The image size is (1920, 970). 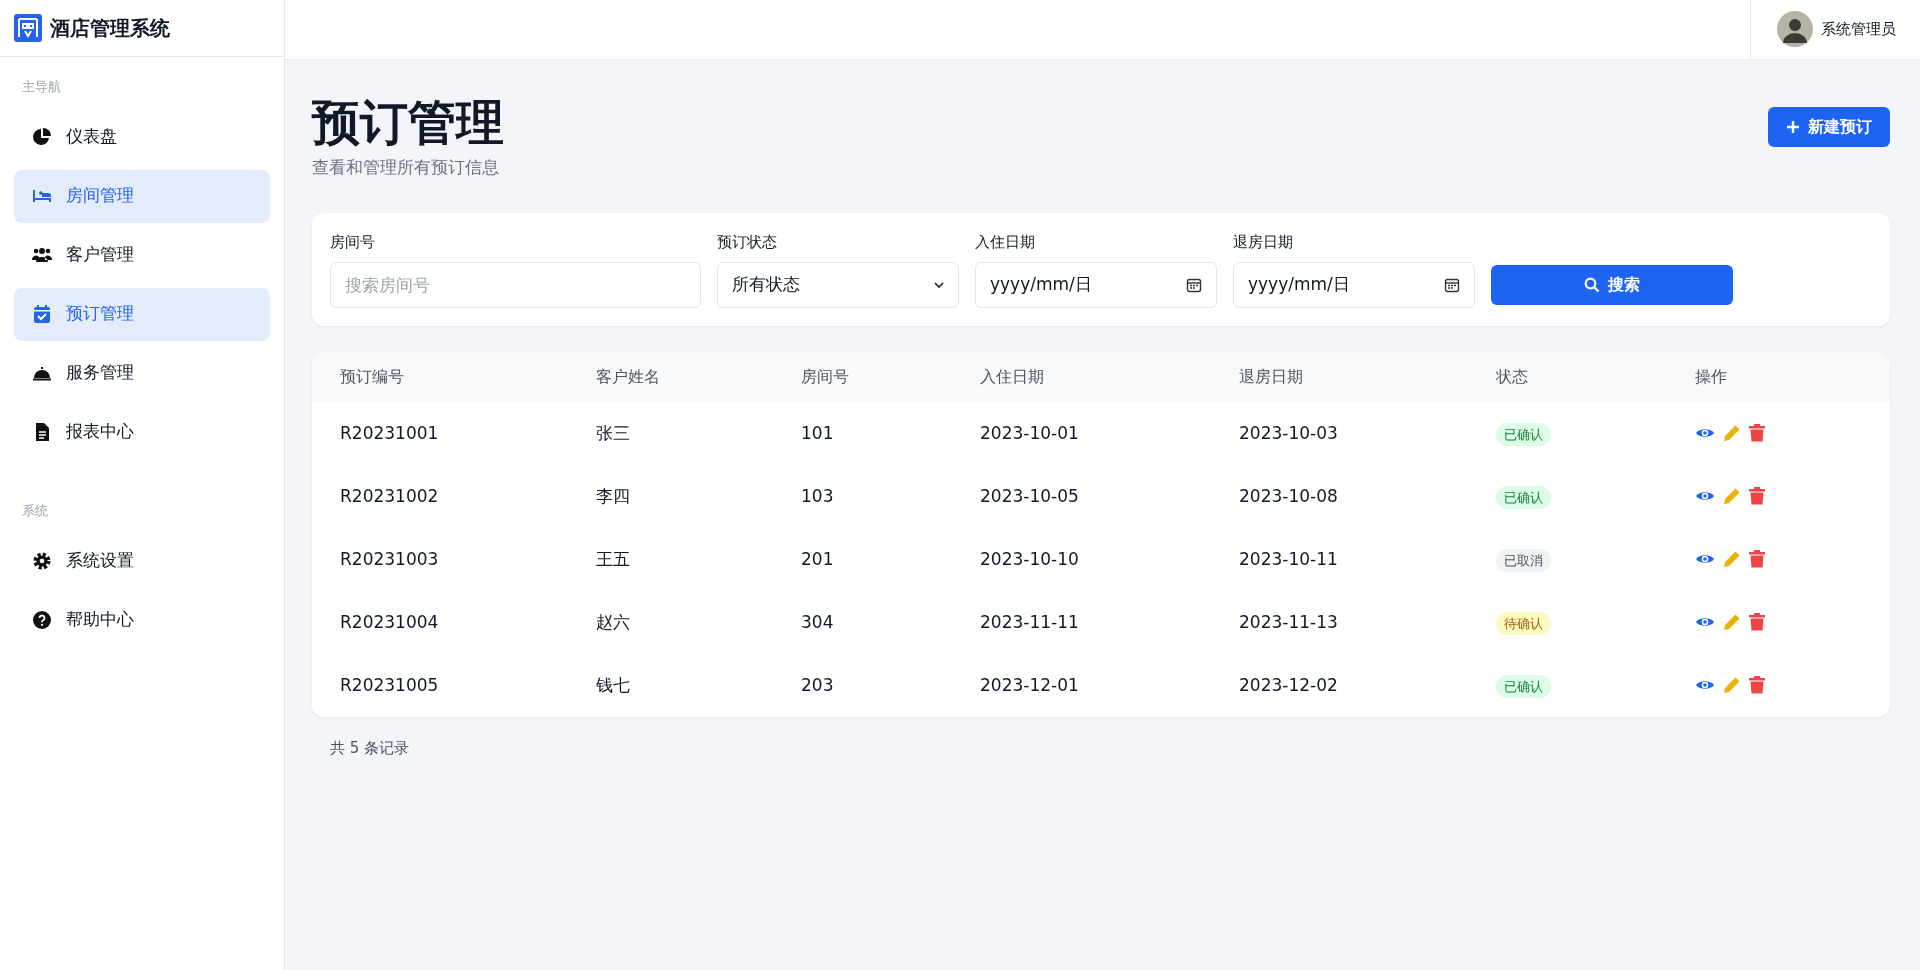 I want to click on table-cell: 2023-12-01, so click(x=1029, y=684).